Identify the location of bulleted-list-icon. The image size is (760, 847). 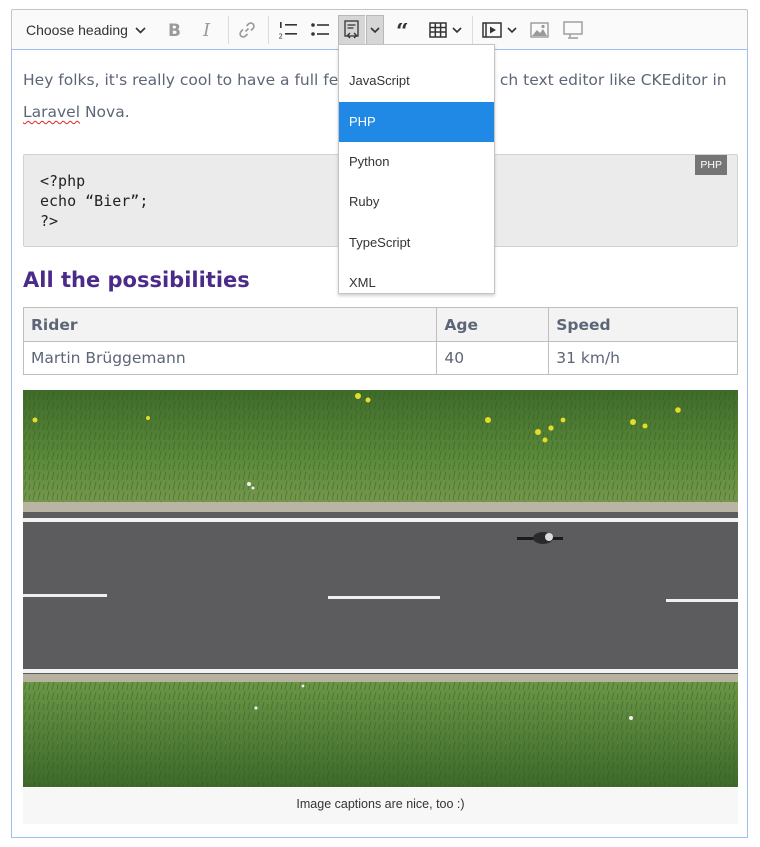
(320, 30).